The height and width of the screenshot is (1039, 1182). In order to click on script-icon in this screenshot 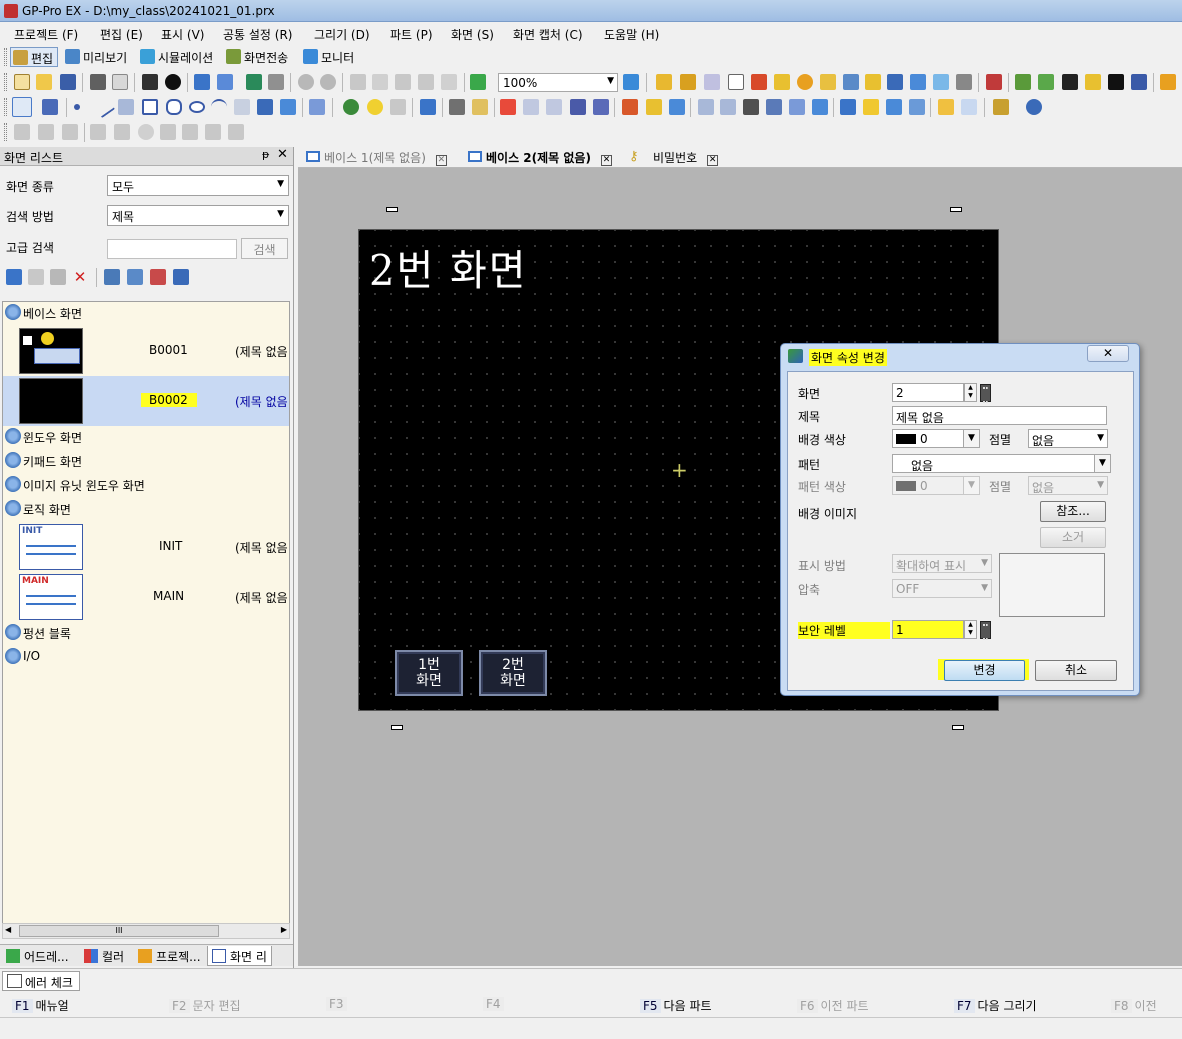, I will do `click(828, 82)`.